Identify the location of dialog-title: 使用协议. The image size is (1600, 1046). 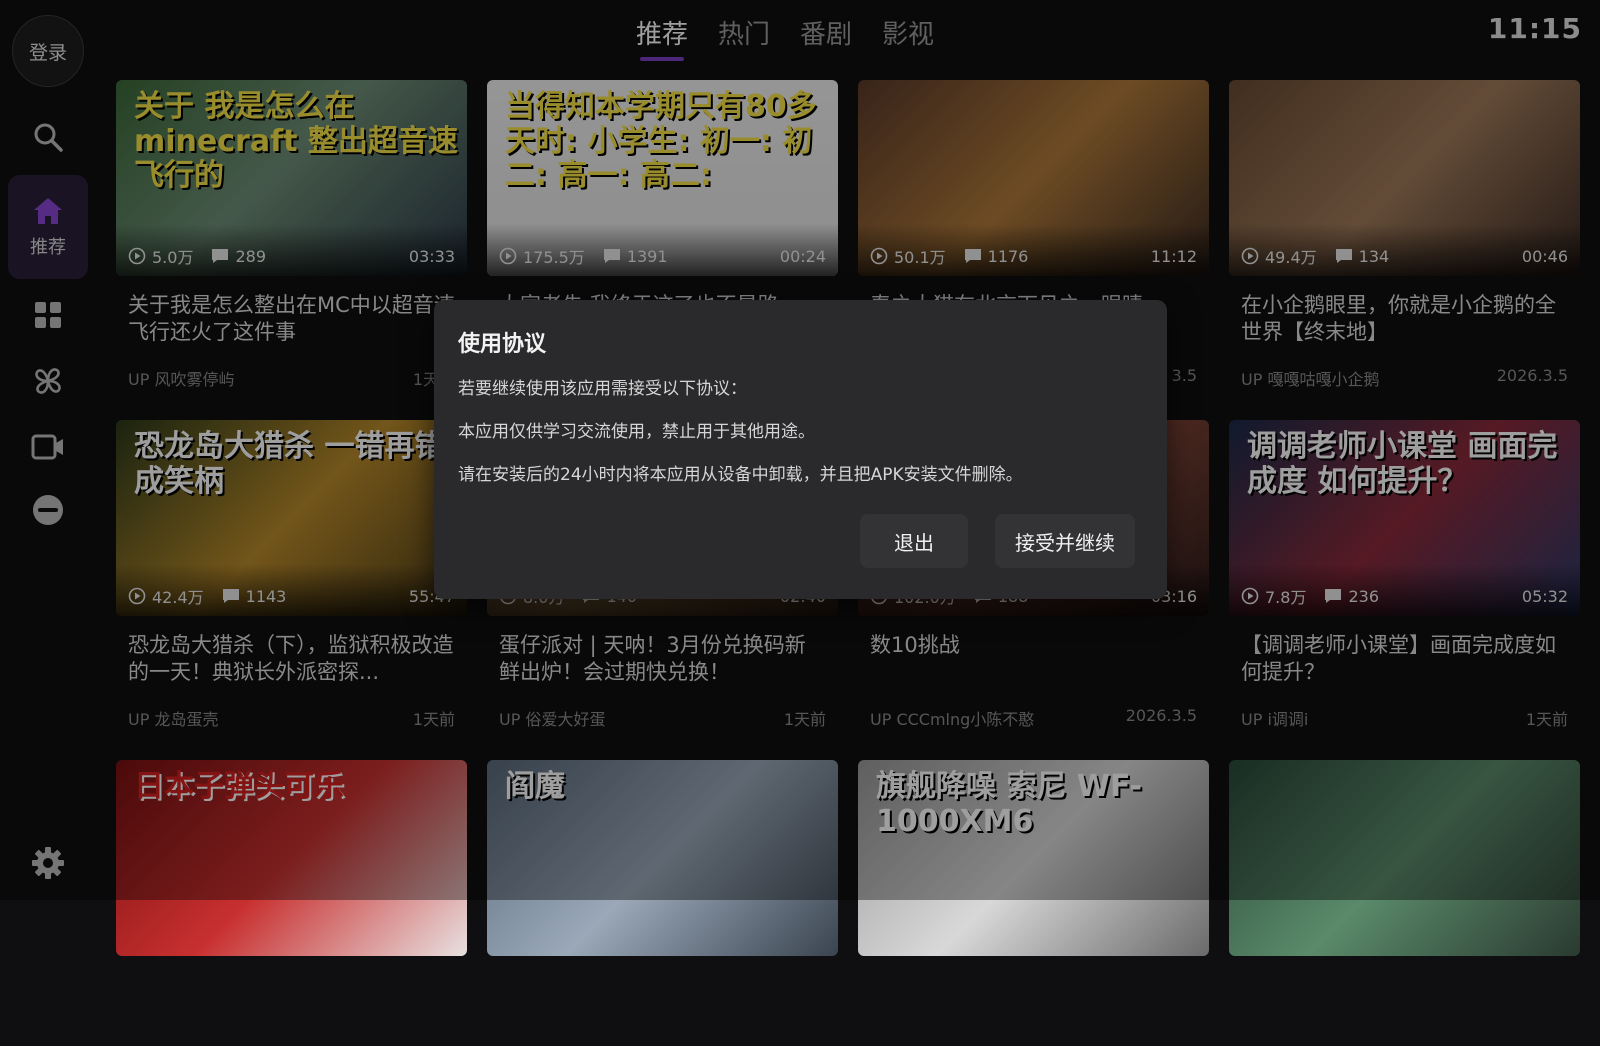
(502, 344).